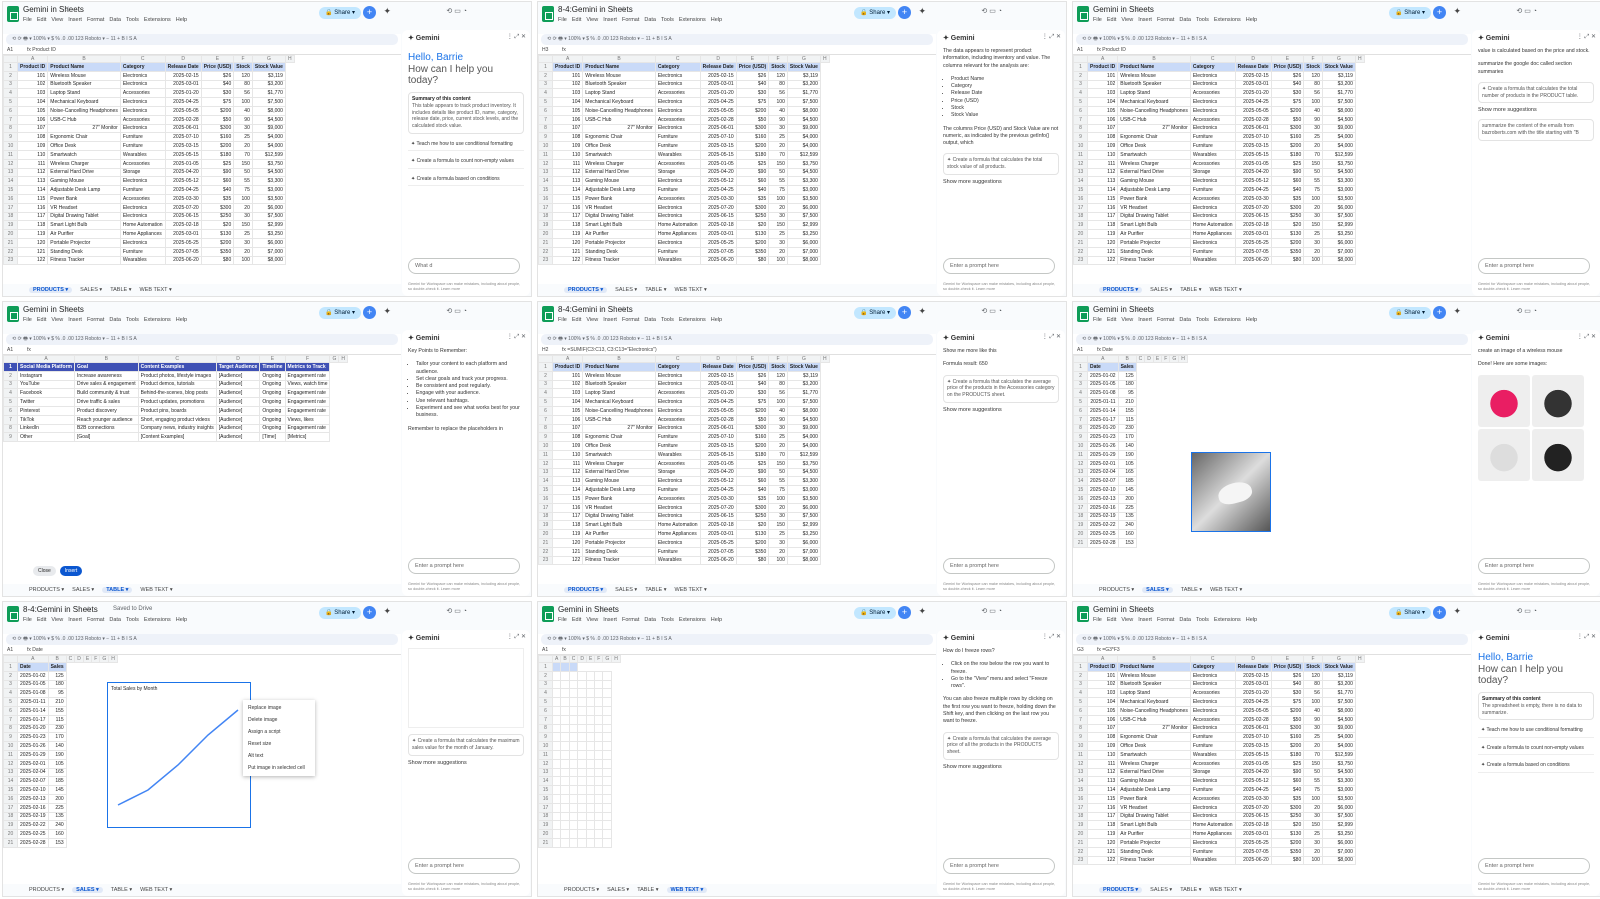 The height and width of the screenshot is (899, 1600). Describe the element at coordinates (1080, 659) in the screenshot. I see `column-letter` at that location.